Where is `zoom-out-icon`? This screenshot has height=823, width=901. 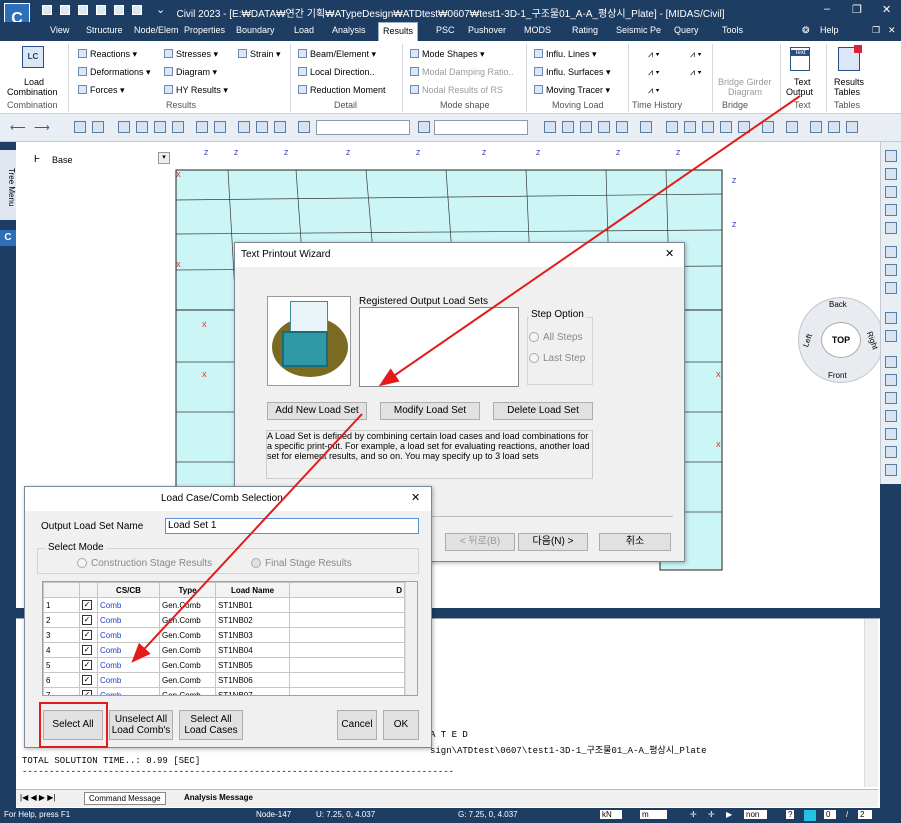 zoom-out-icon is located at coordinates (891, 210).